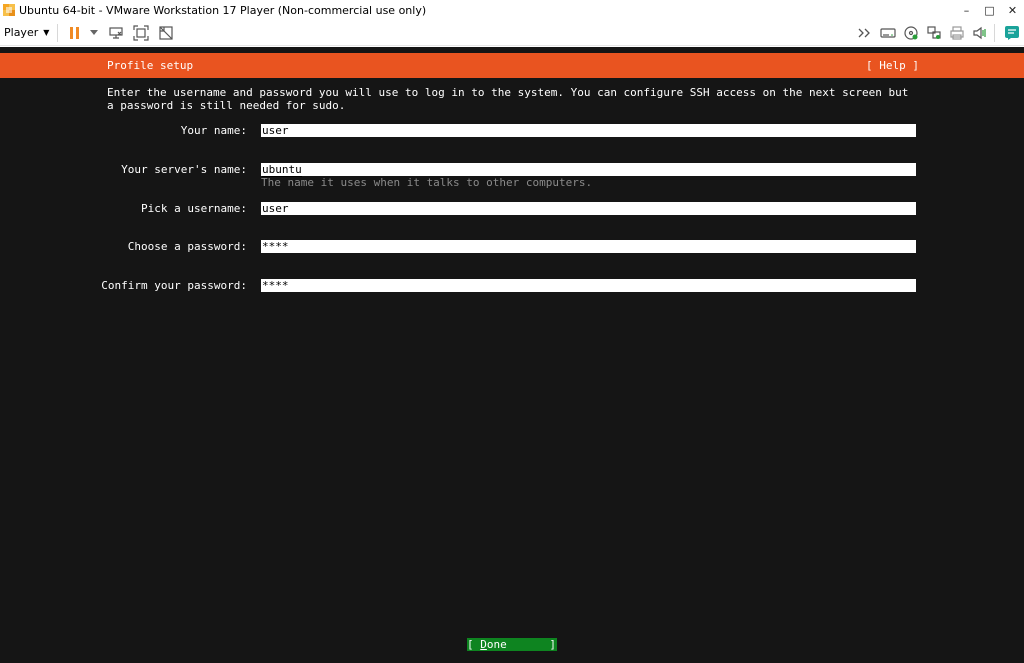 The width and height of the screenshot is (1024, 663). I want to click on server-name-value: ubuntu, so click(282, 170).